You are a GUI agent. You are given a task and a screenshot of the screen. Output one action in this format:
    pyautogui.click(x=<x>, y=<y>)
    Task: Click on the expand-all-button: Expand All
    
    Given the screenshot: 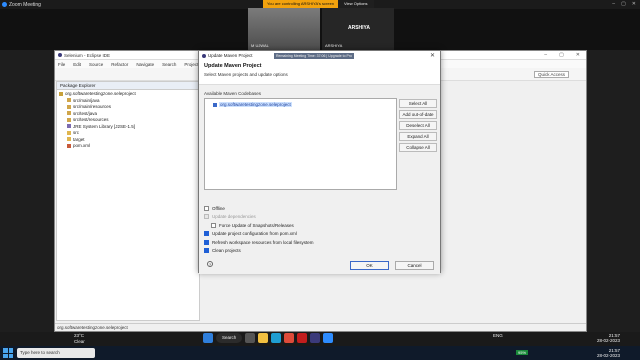 What is the action you would take?
    pyautogui.click(x=418, y=136)
    